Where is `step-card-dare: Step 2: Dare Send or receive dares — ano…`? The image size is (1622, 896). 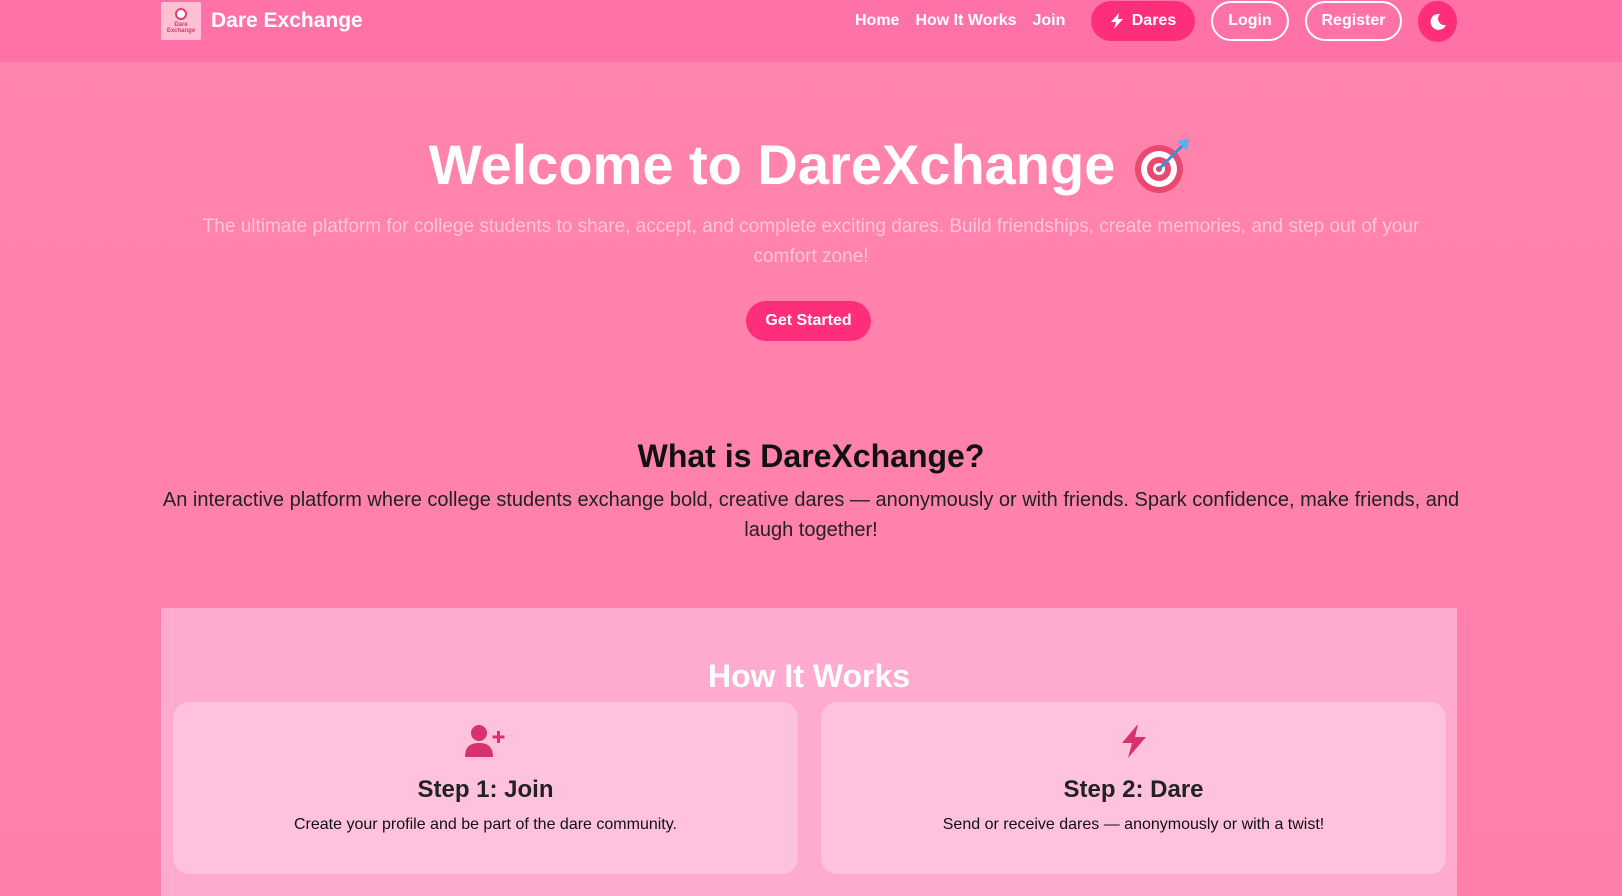
step-card-dare: Step 2: Dare Send or receive dares — ano… is located at coordinates (1133, 788).